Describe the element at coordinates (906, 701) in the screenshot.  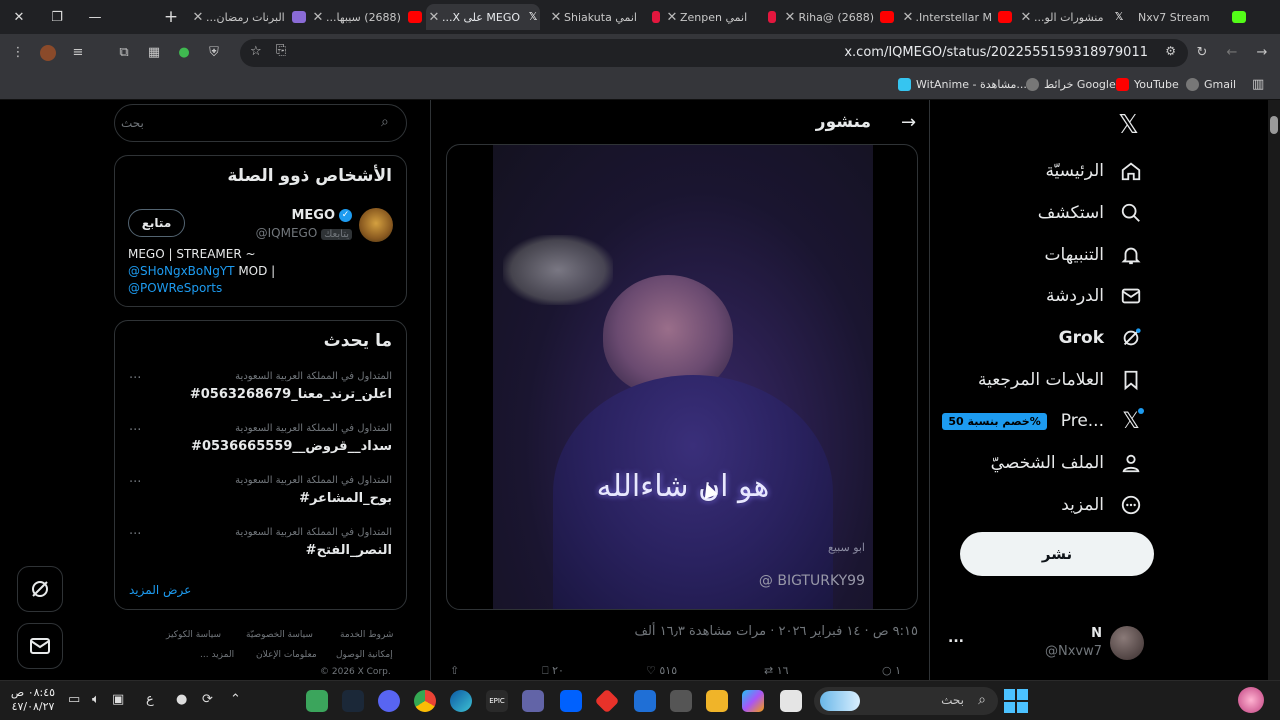
I see `taskbar-search: بحث ⌕` at that location.